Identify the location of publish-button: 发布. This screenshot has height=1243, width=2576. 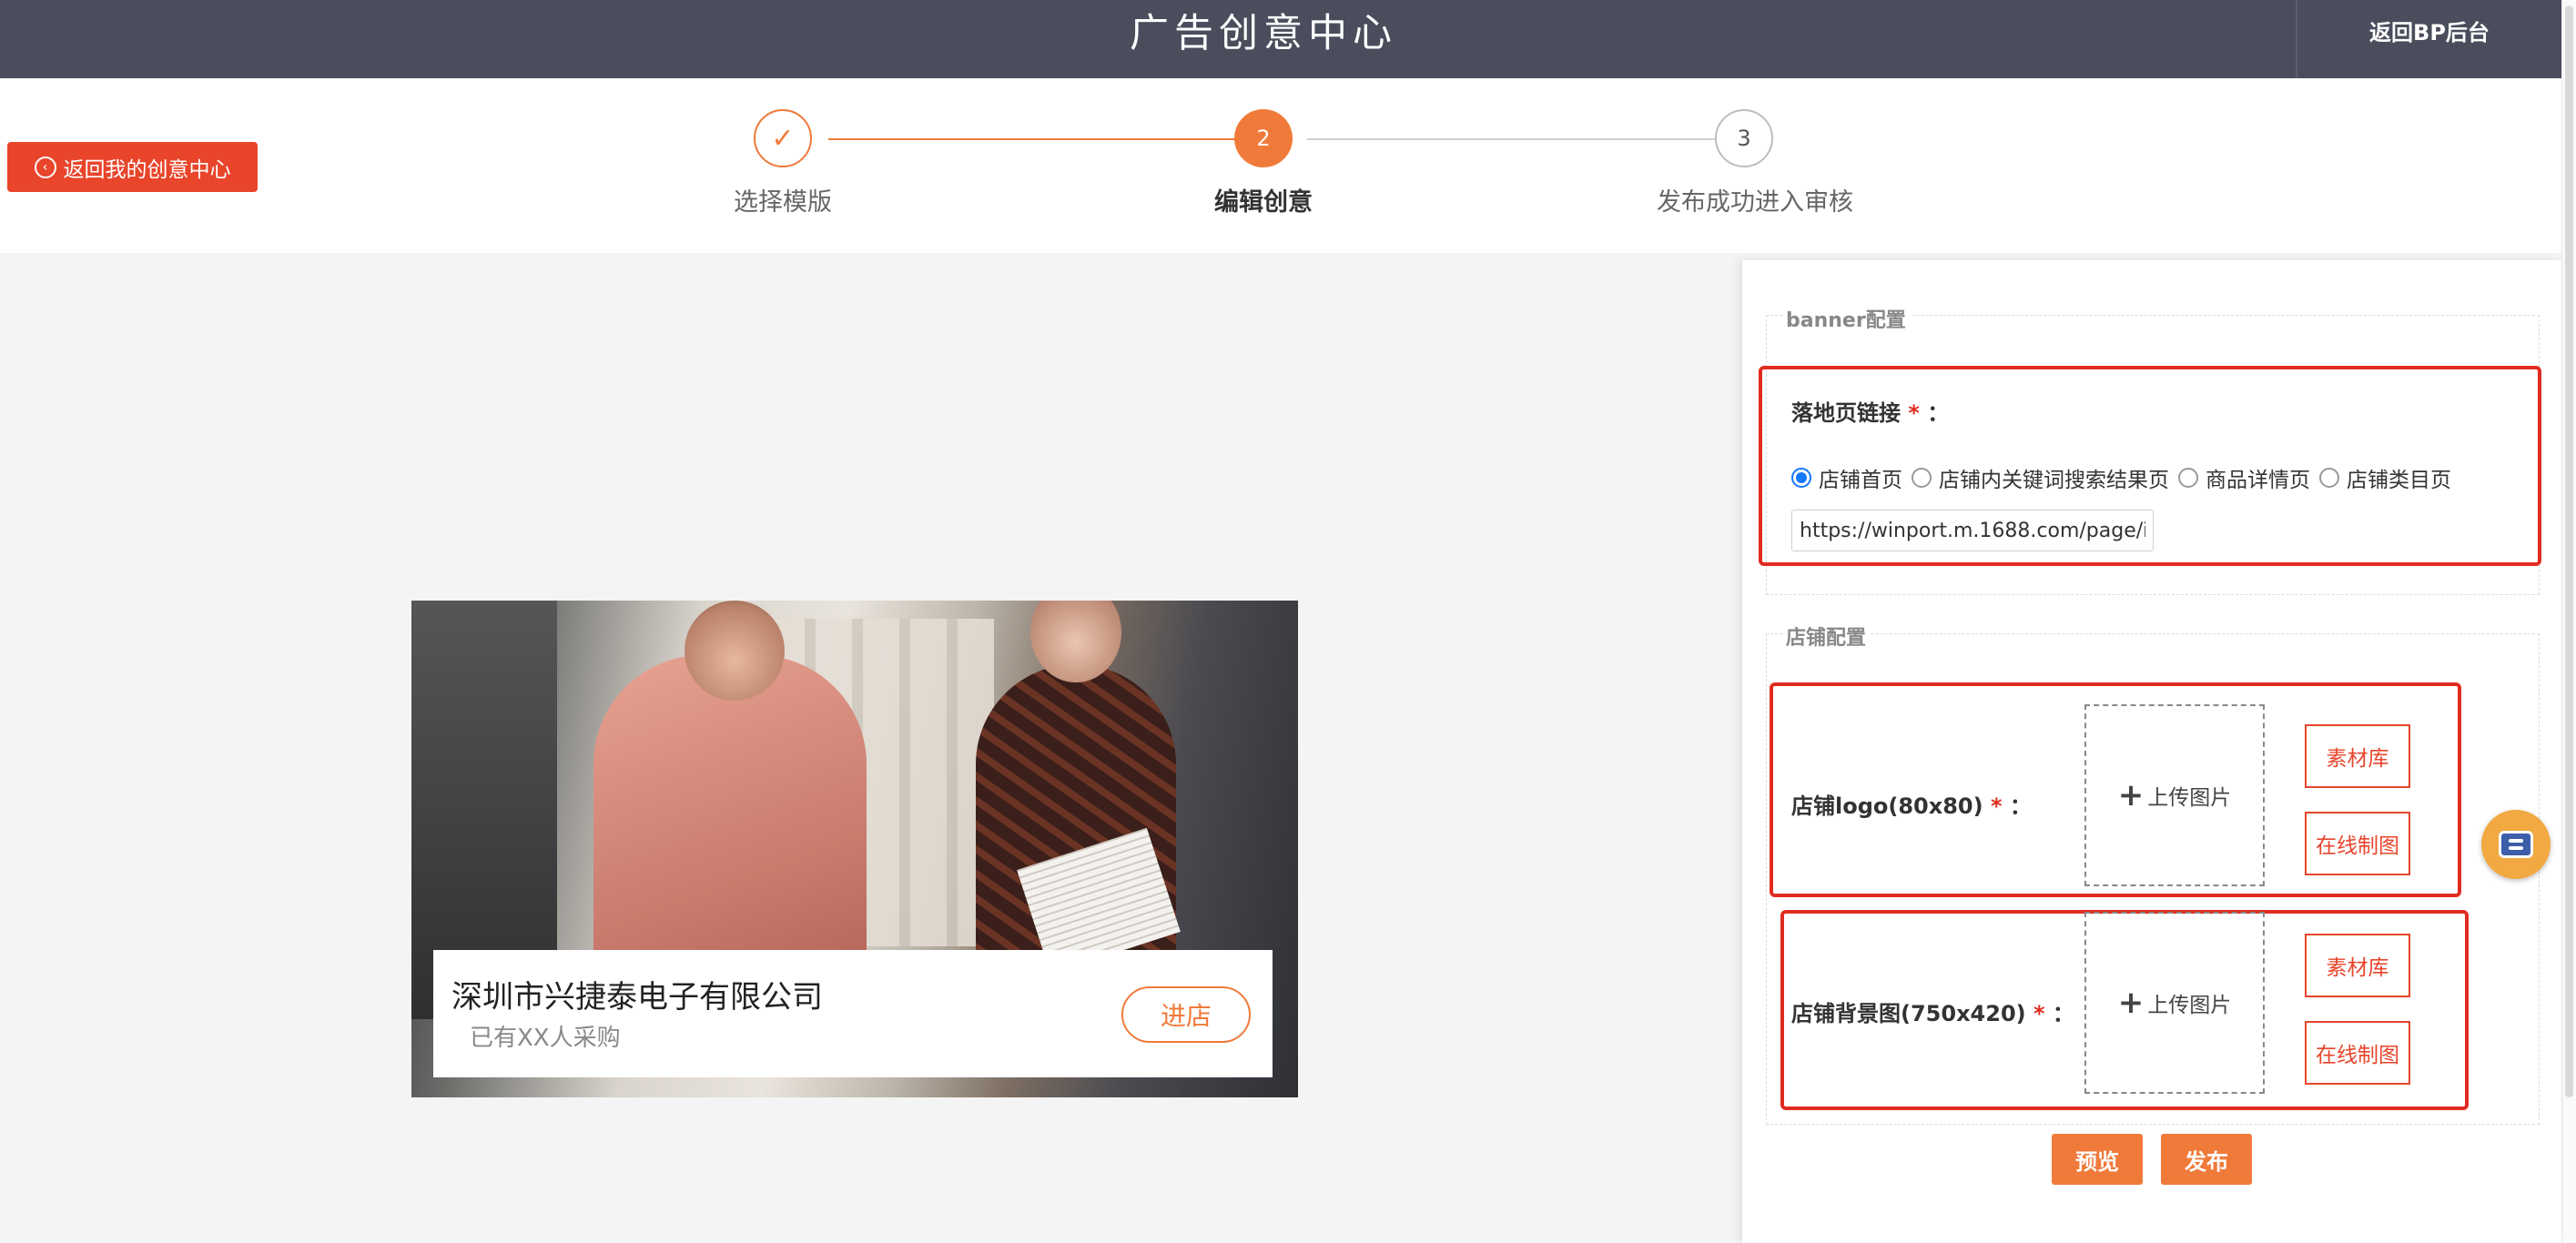
(2206, 1159).